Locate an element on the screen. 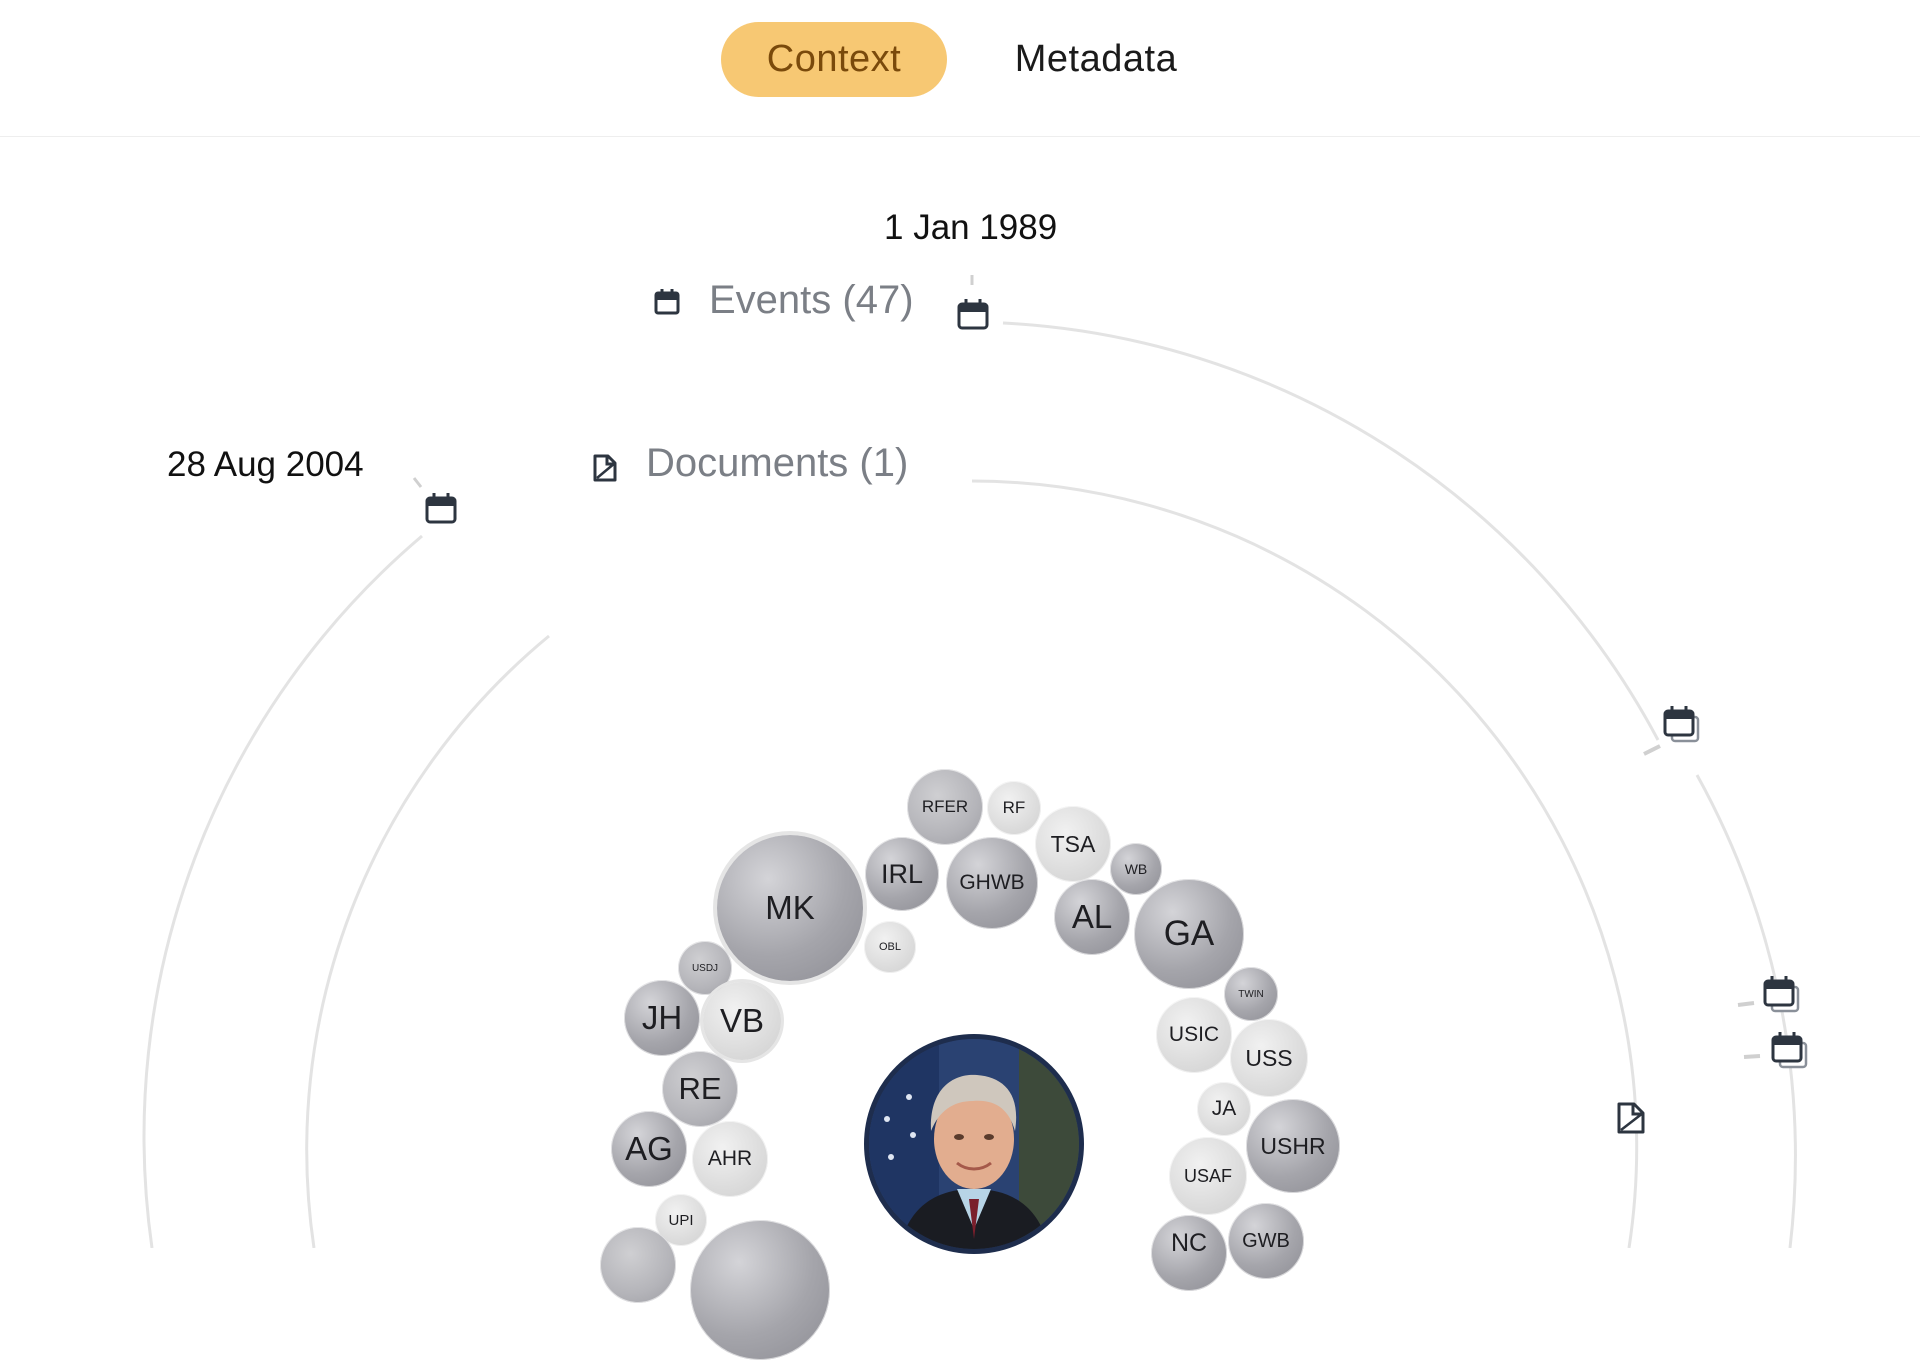  entity-bubble: RF is located at coordinates (1014, 808).